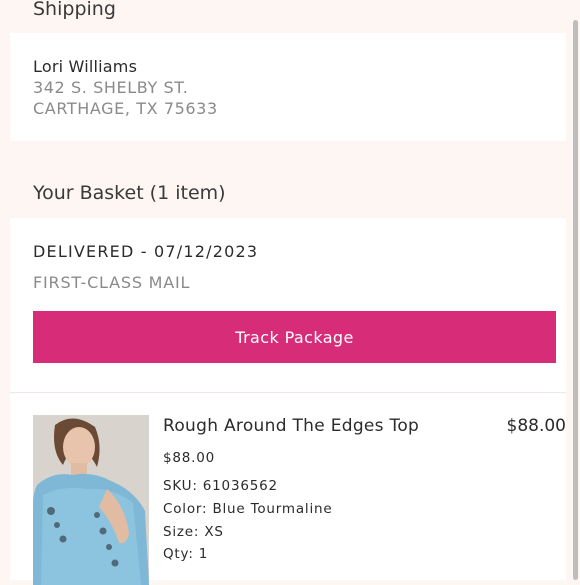 The image size is (580, 585). Describe the element at coordinates (291, 426) in the screenshot. I see `product-title: Rough Around The Edges Top` at that location.